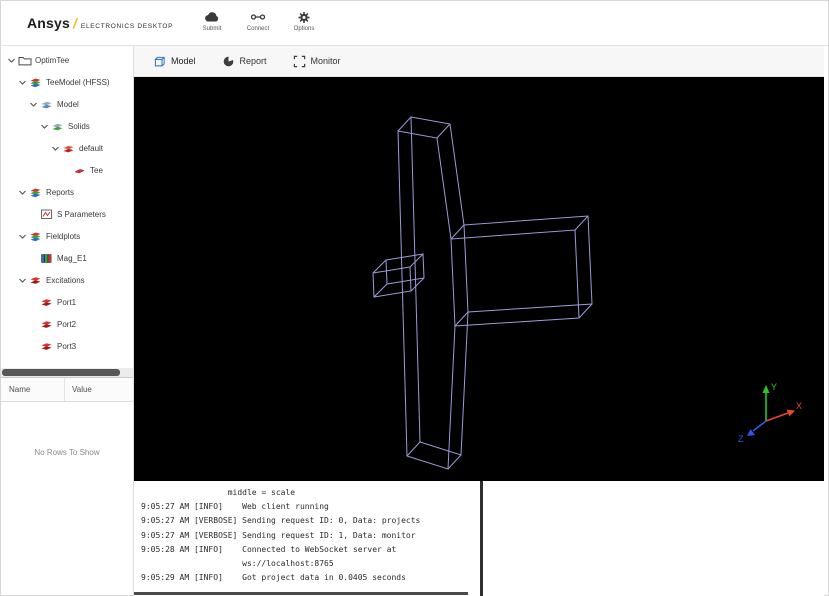  What do you see at coordinates (36, 82) in the screenshot?
I see `hfss-icon` at bounding box center [36, 82].